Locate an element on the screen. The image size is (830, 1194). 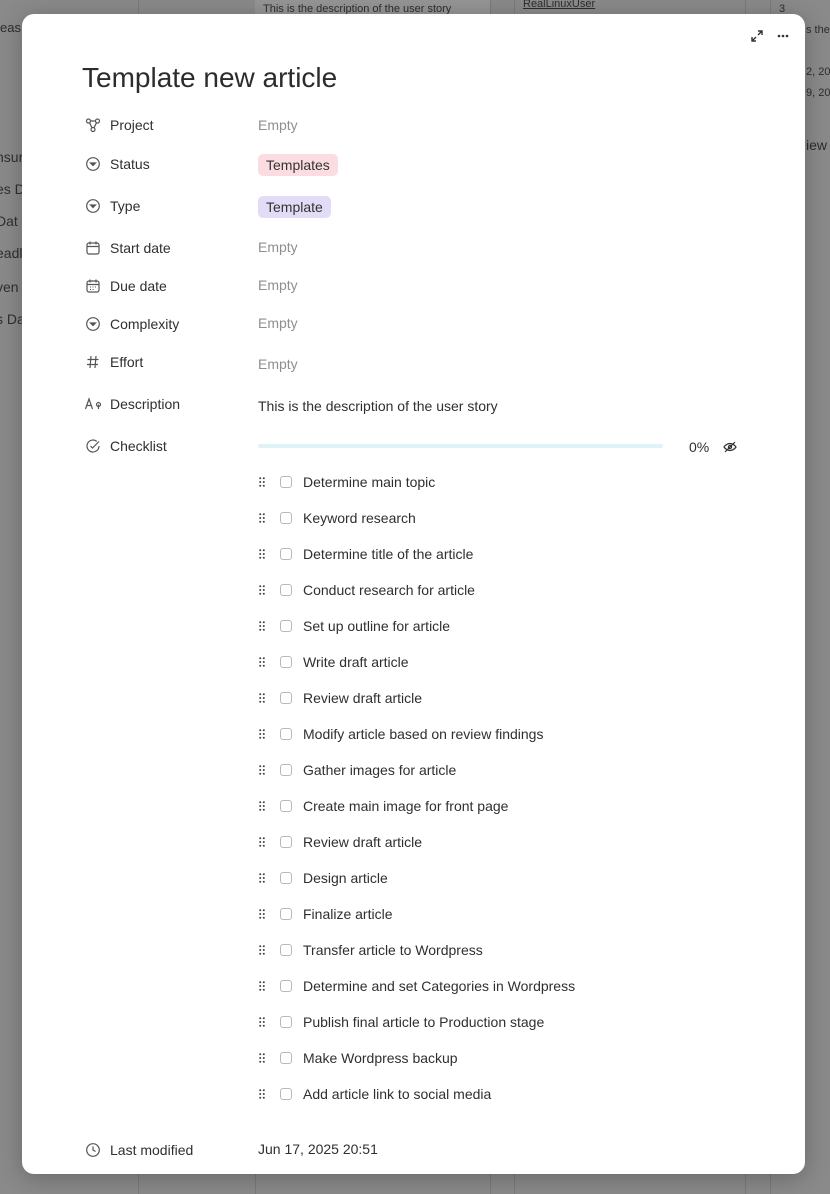
property-effort: Effort is located at coordinates (113, 362).